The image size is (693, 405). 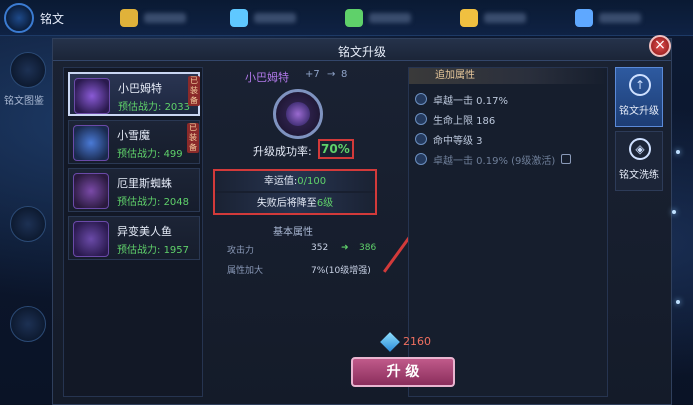 What do you see at coordinates (508, 76) in the screenshot?
I see `extra-attrs-title: 追加属性` at bounding box center [508, 76].